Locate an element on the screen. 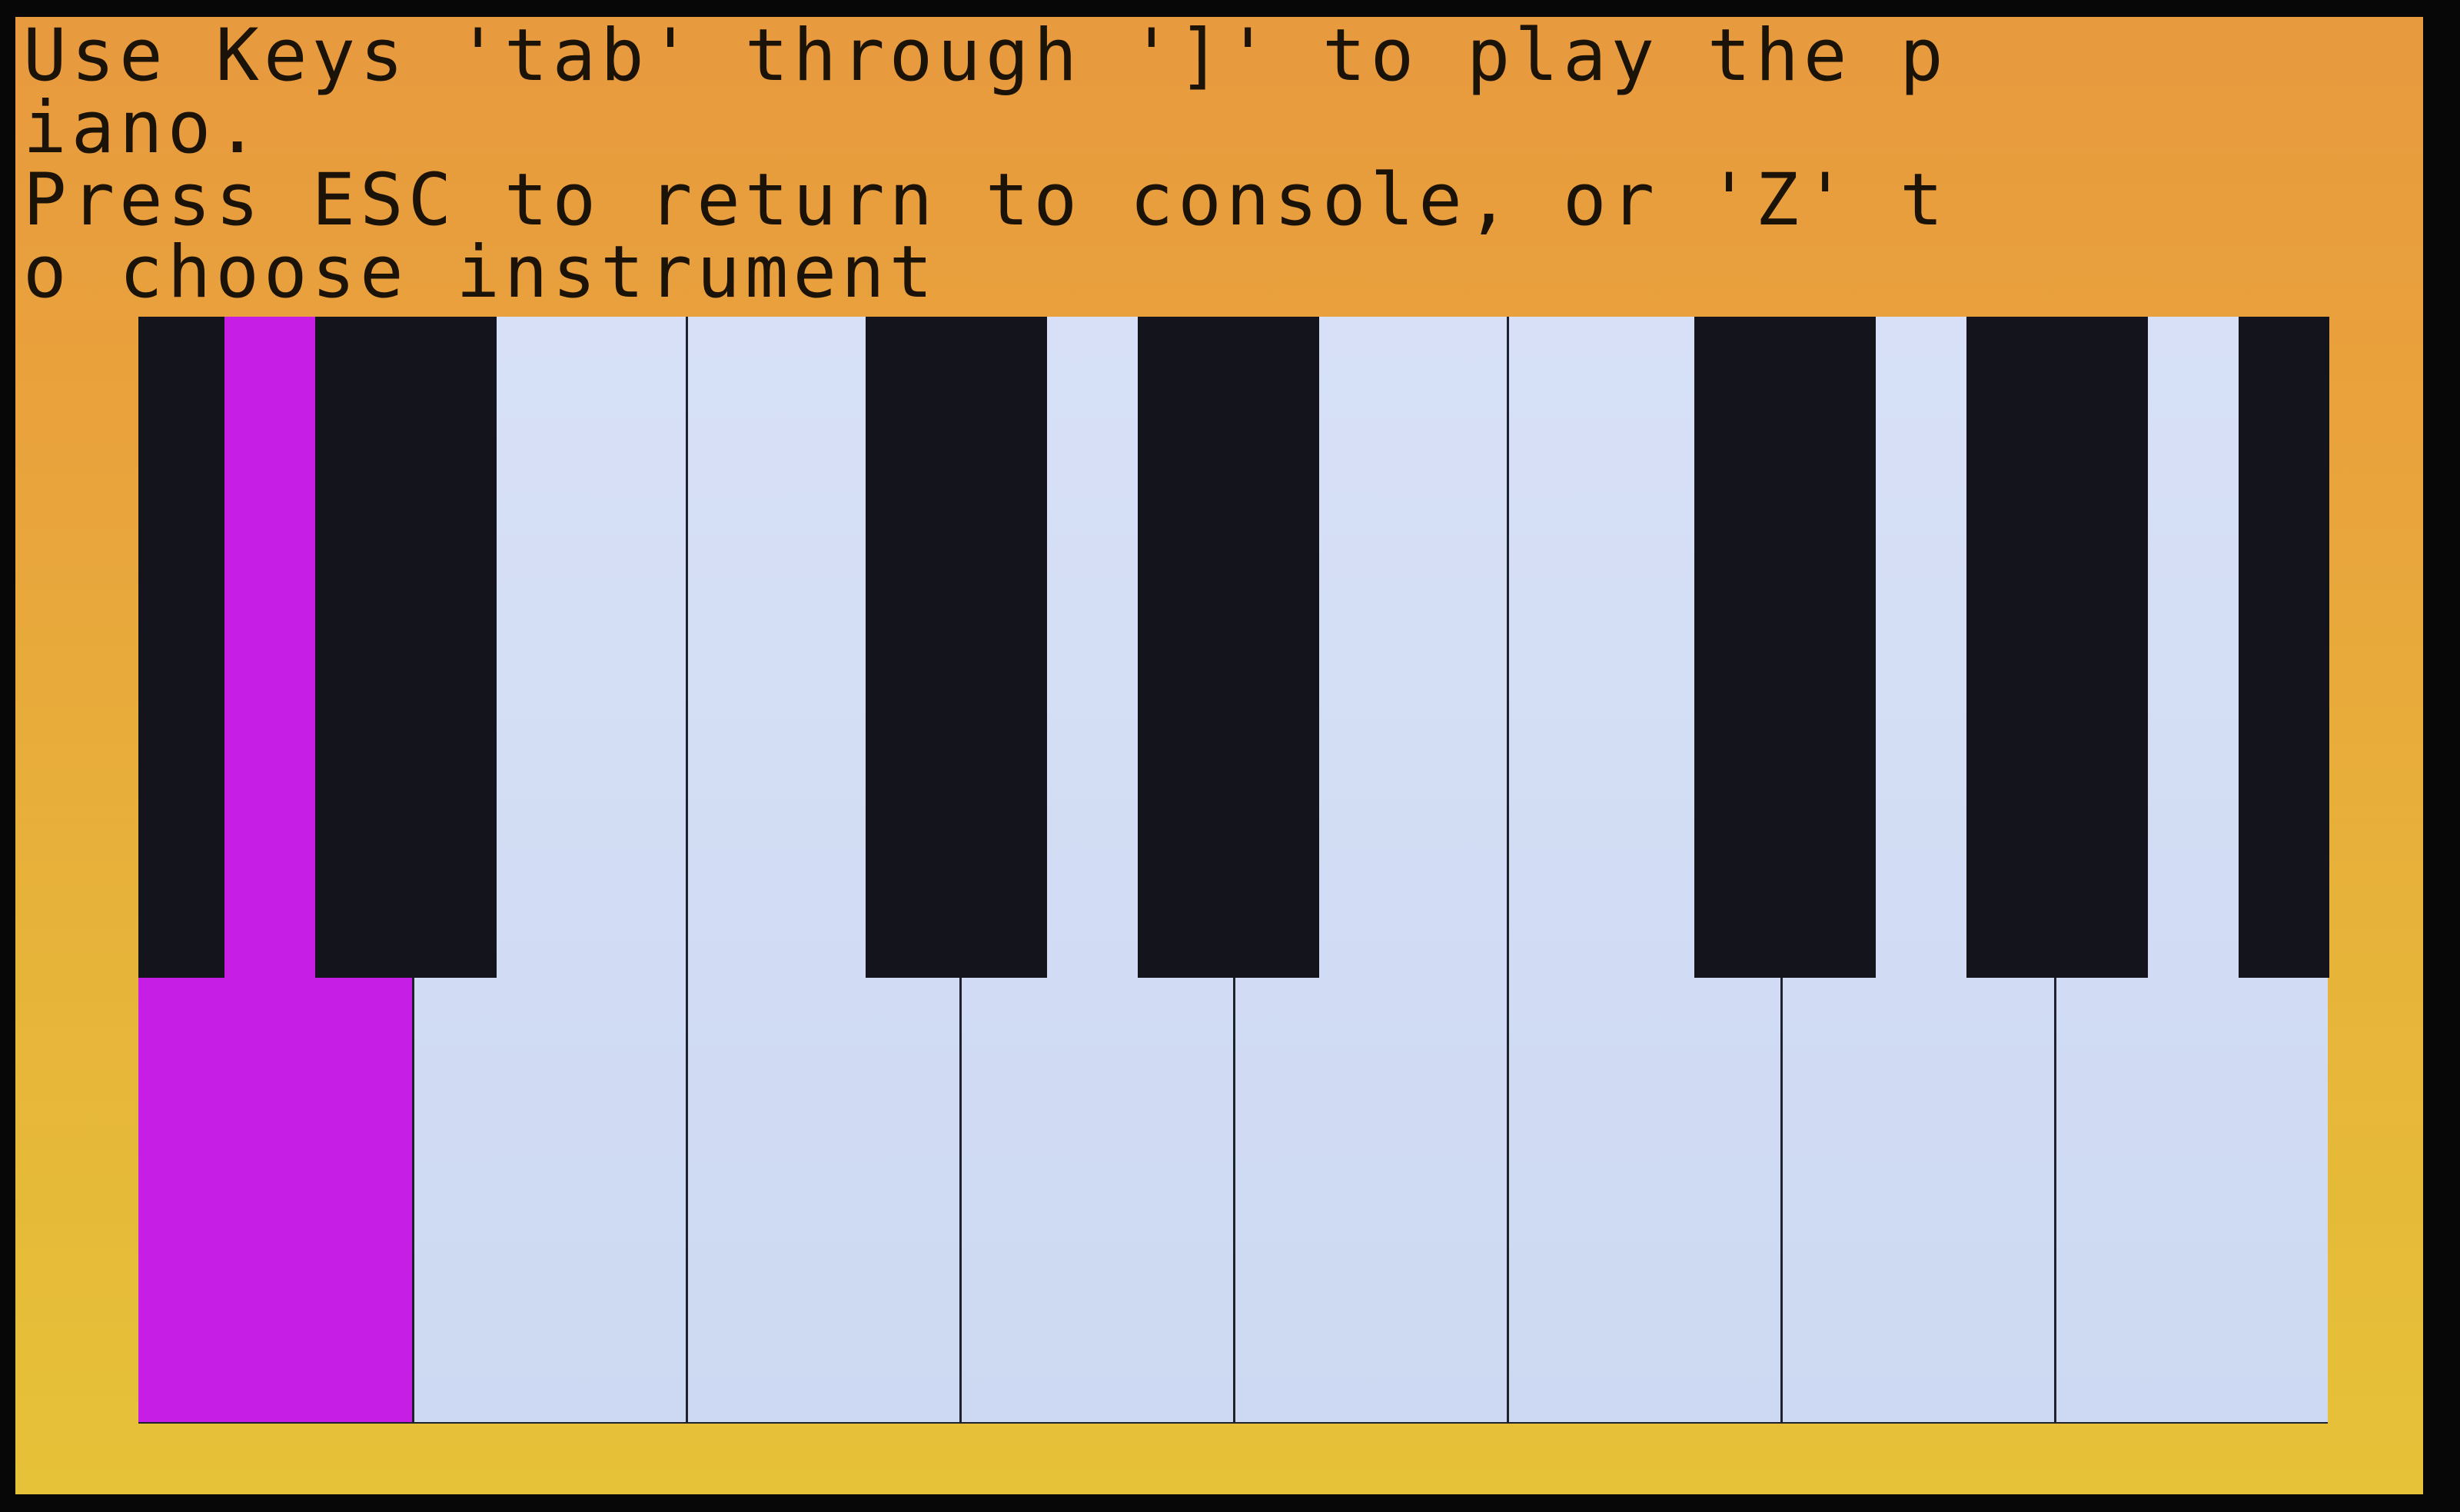 The height and width of the screenshot is (1512, 2460). instructions-line-4: o choose instrument is located at coordinates (480, 272).